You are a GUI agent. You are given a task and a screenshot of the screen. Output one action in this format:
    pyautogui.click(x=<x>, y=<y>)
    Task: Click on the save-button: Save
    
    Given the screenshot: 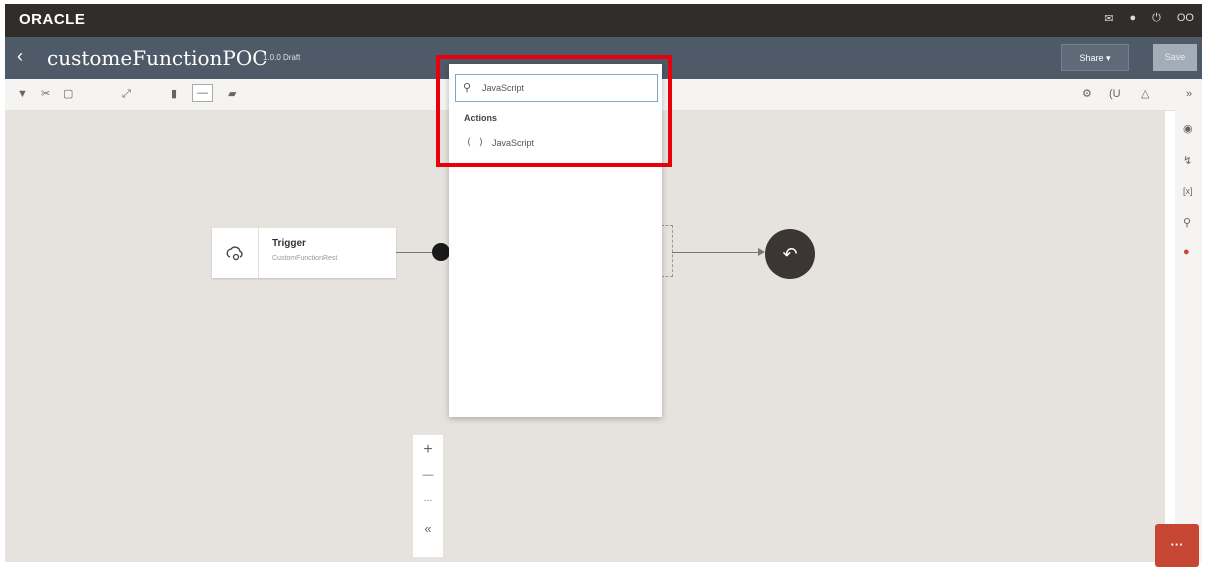 What is the action you would take?
    pyautogui.click(x=1175, y=57)
    